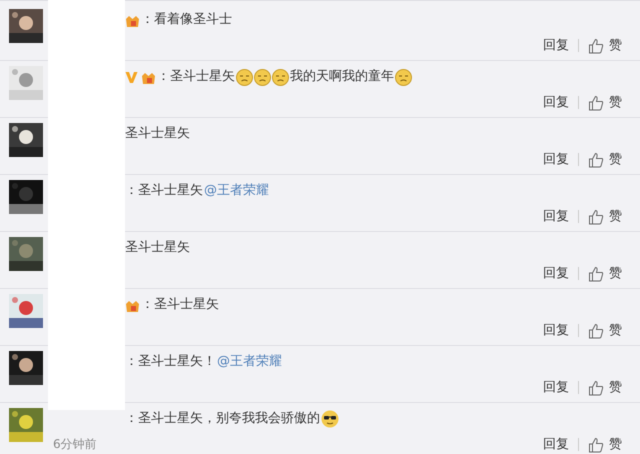  Describe the element at coordinates (75, 444) in the screenshot. I see `timestamp: 6分钟前` at that location.